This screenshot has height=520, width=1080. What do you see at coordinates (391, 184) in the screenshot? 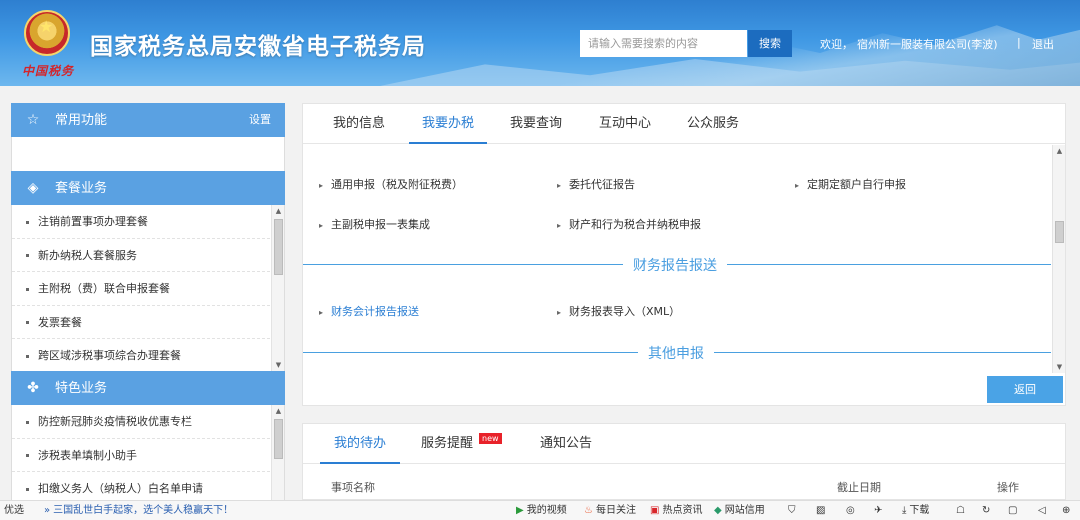
I see `declare-link: ▸ 通用申报（税及附征税费）` at bounding box center [391, 184].